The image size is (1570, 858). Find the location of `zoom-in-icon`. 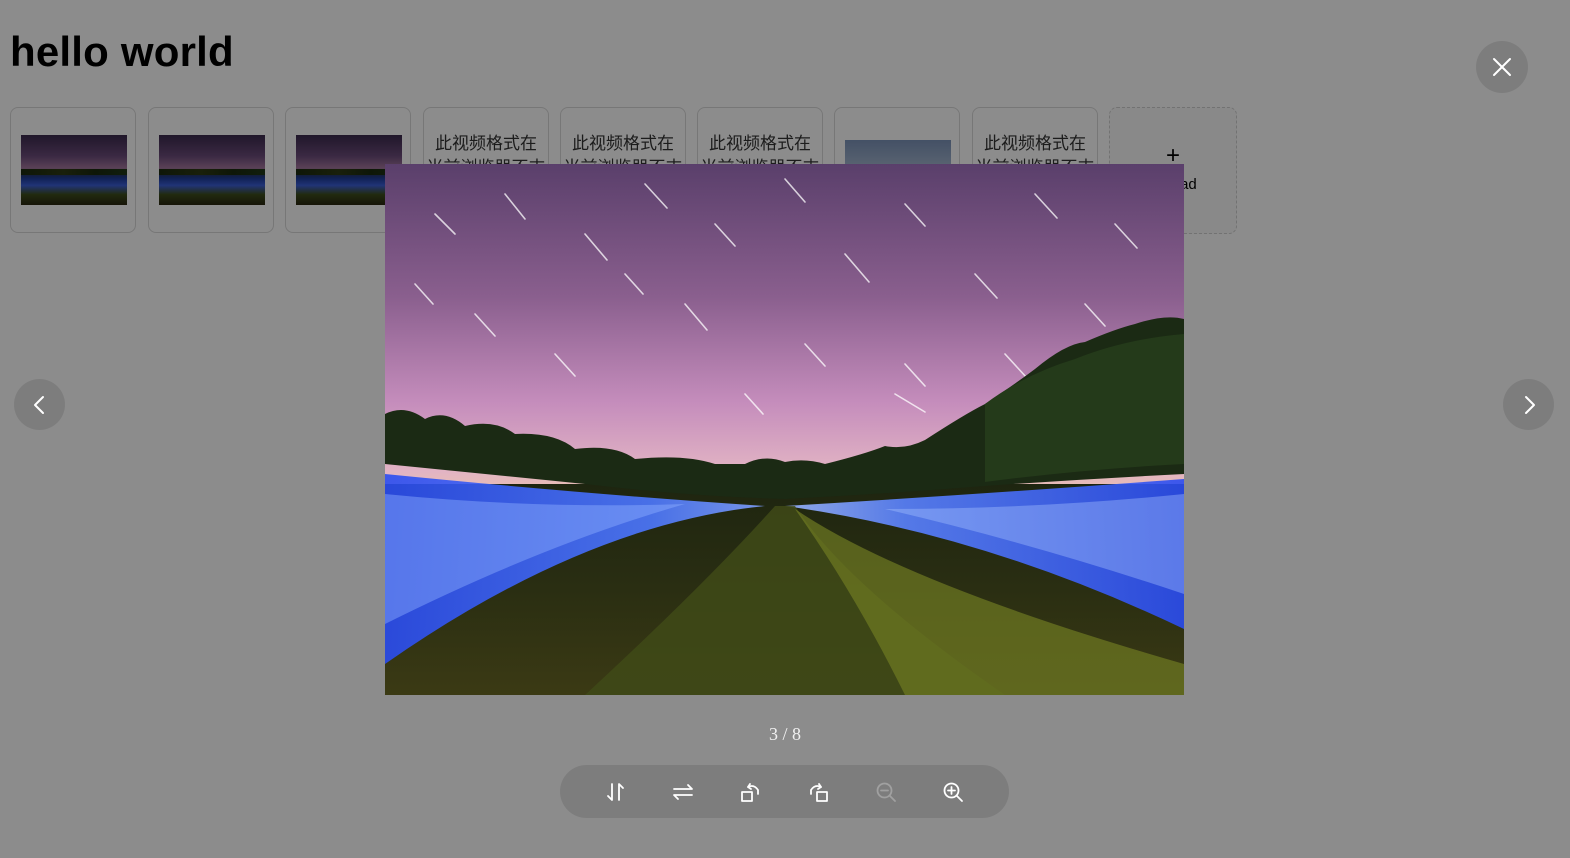

zoom-in-icon is located at coordinates (953, 792).